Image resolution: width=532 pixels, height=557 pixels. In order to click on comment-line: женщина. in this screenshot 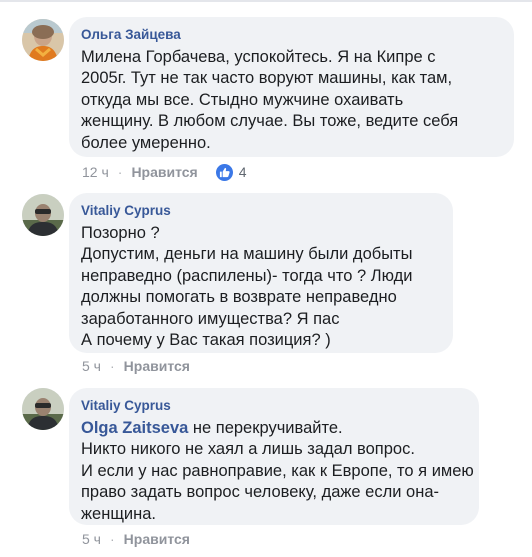, I will do `click(118, 513)`.